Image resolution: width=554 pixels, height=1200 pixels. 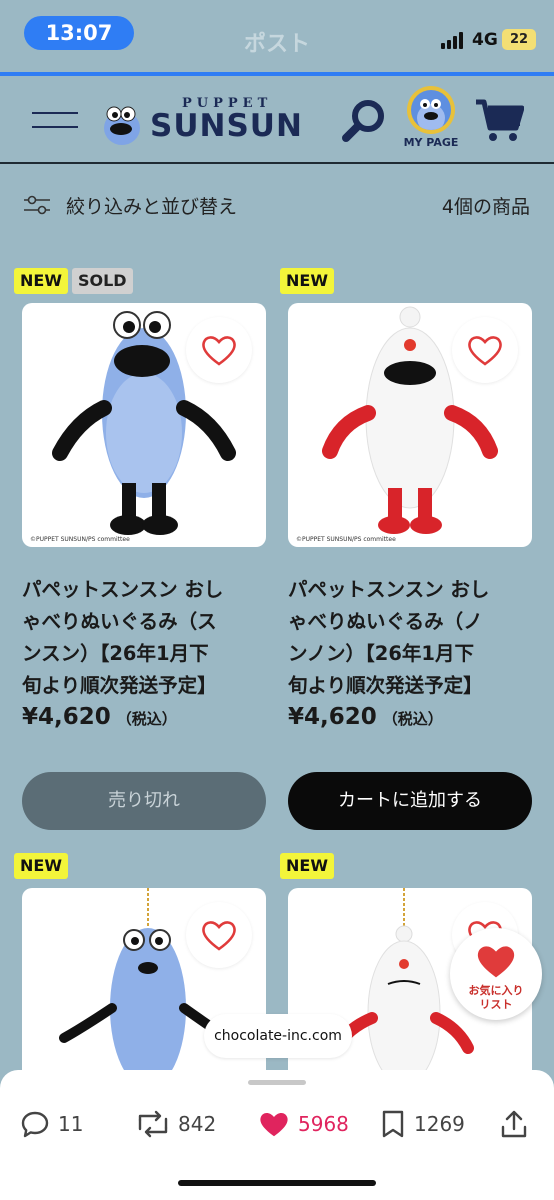 What do you see at coordinates (485, 40) in the screenshot?
I see `network-type: 4G` at bounding box center [485, 40].